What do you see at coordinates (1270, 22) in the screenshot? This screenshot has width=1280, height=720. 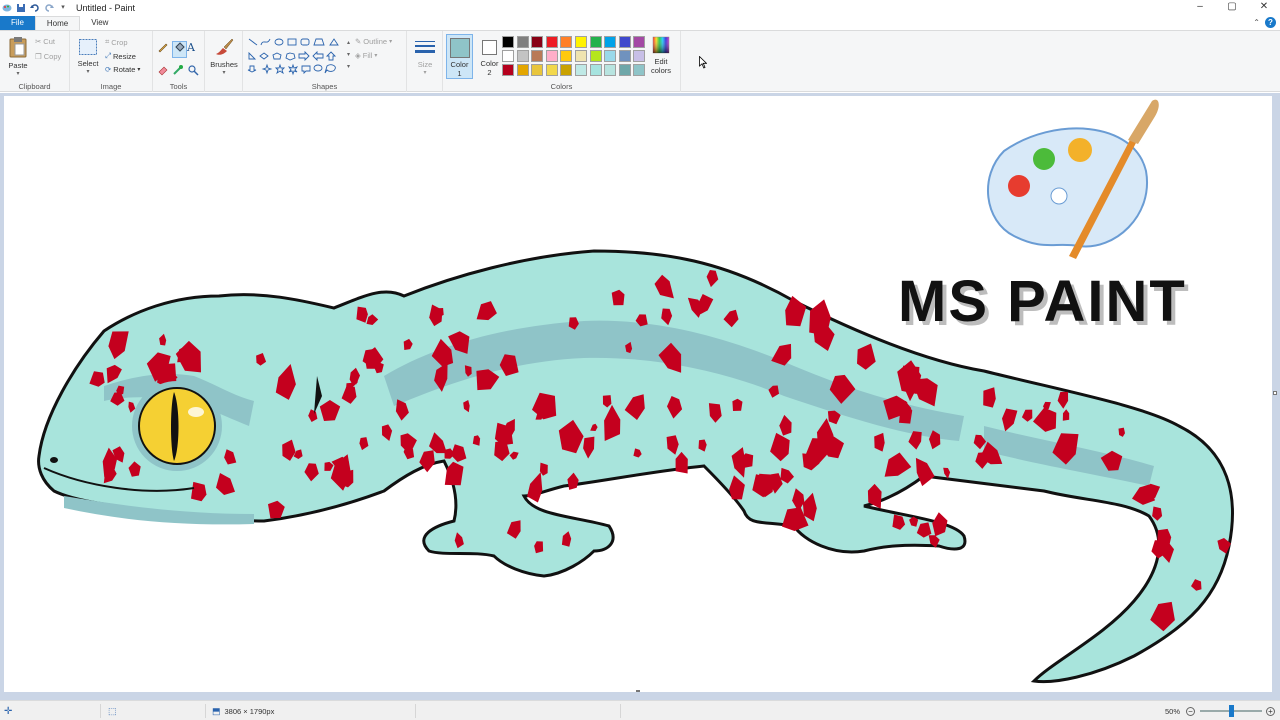 I see `help-button: ?` at bounding box center [1270, 22].